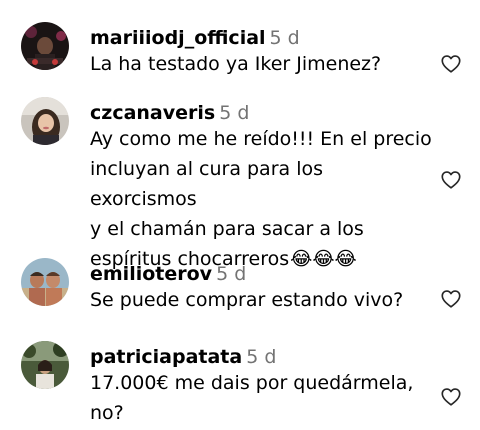 The width and height of the screenshot is (480, 430). Describe the element at coordinates (323, 259) in the screenshot. I see `laughing-emoji: 😂😂😂` at that location.